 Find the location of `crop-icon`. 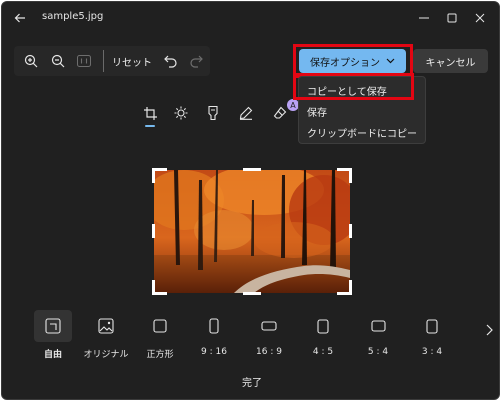

crop-icon is located at coordinates (150, 113).